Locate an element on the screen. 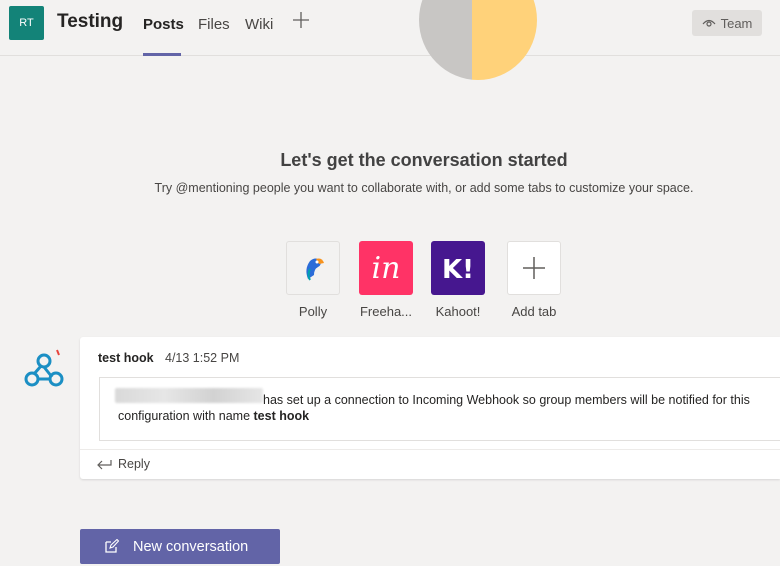 The image size is (780, 566). team-button: Team is located at coordinates (727, 23).